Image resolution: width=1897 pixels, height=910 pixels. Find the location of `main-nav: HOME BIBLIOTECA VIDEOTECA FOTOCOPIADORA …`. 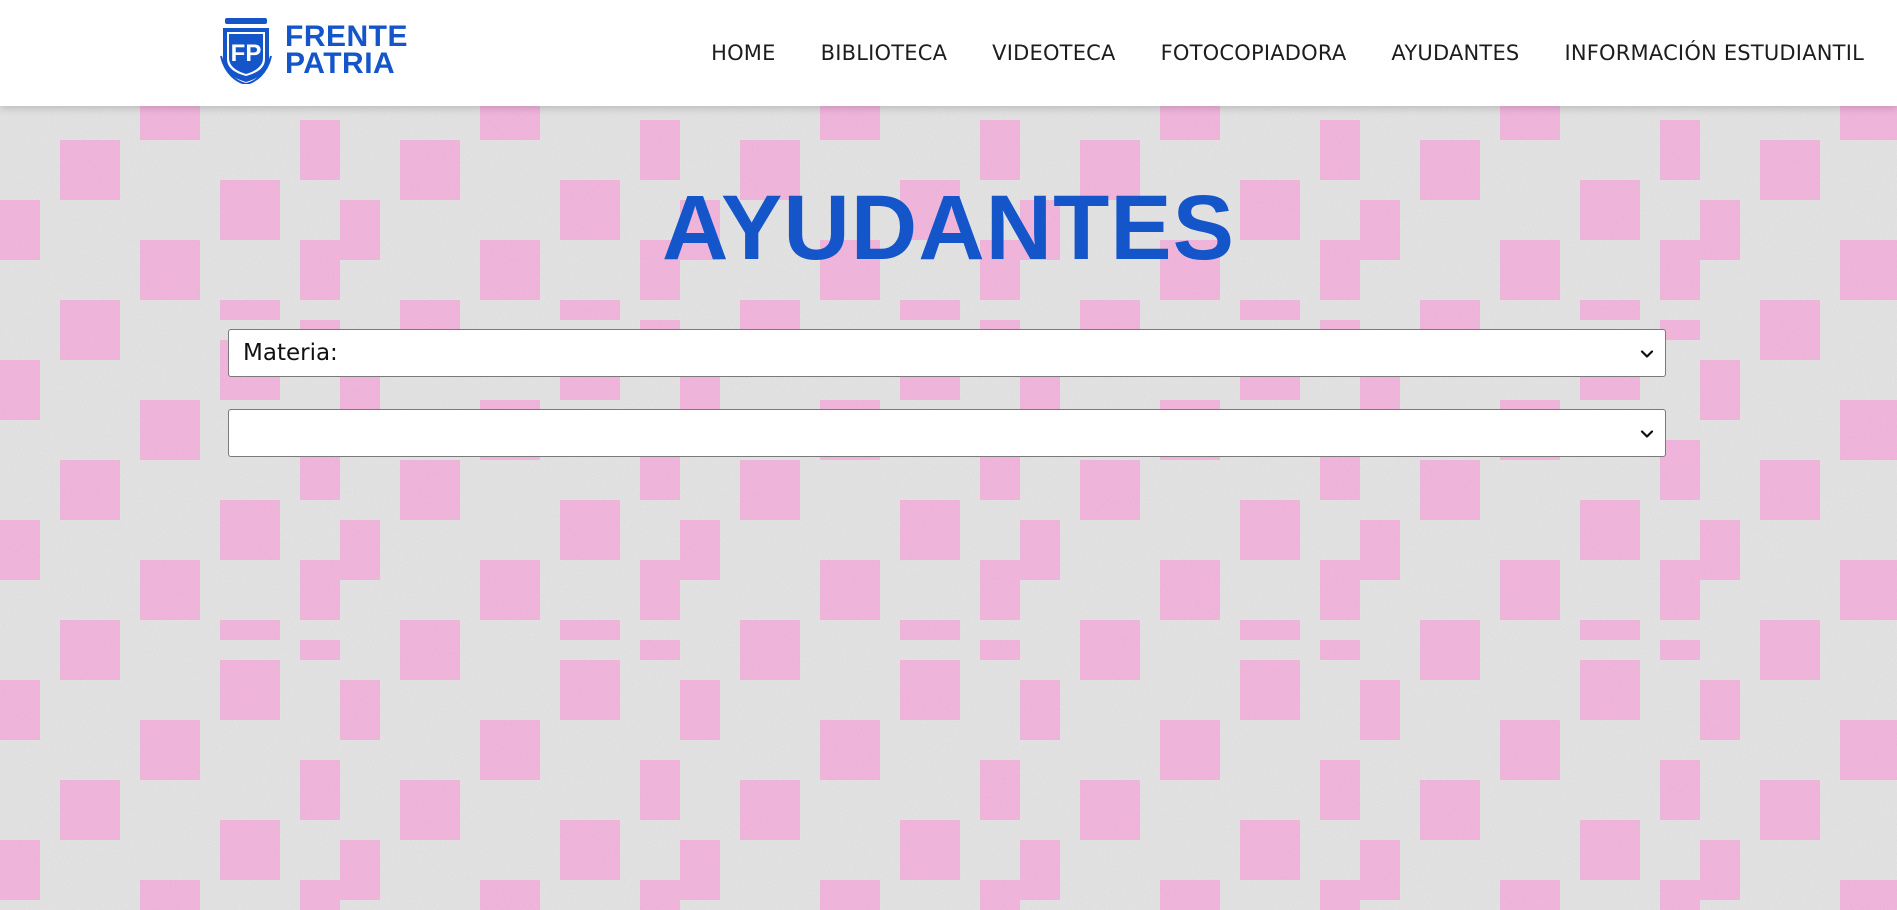

main-nav: HOME BIBLIOTECA VIDEOTECA FOTOCOPIADORA … is located at coordinates (1287, 53).